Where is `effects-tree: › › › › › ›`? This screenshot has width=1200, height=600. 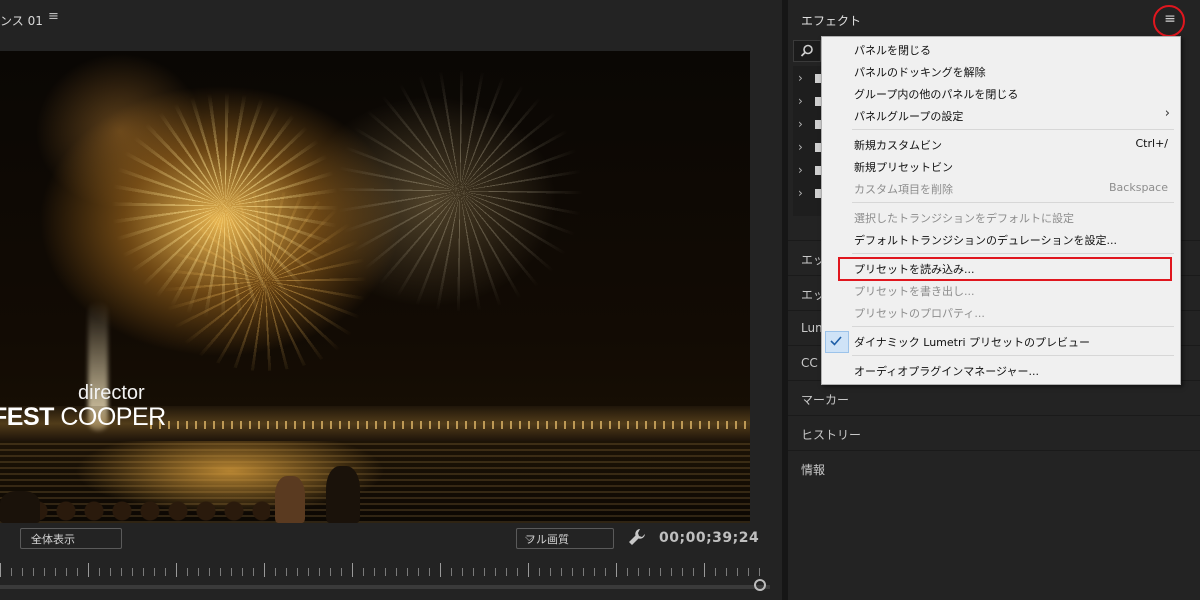
effects-tree: › › › › › › is located at coordinates (808, 141).